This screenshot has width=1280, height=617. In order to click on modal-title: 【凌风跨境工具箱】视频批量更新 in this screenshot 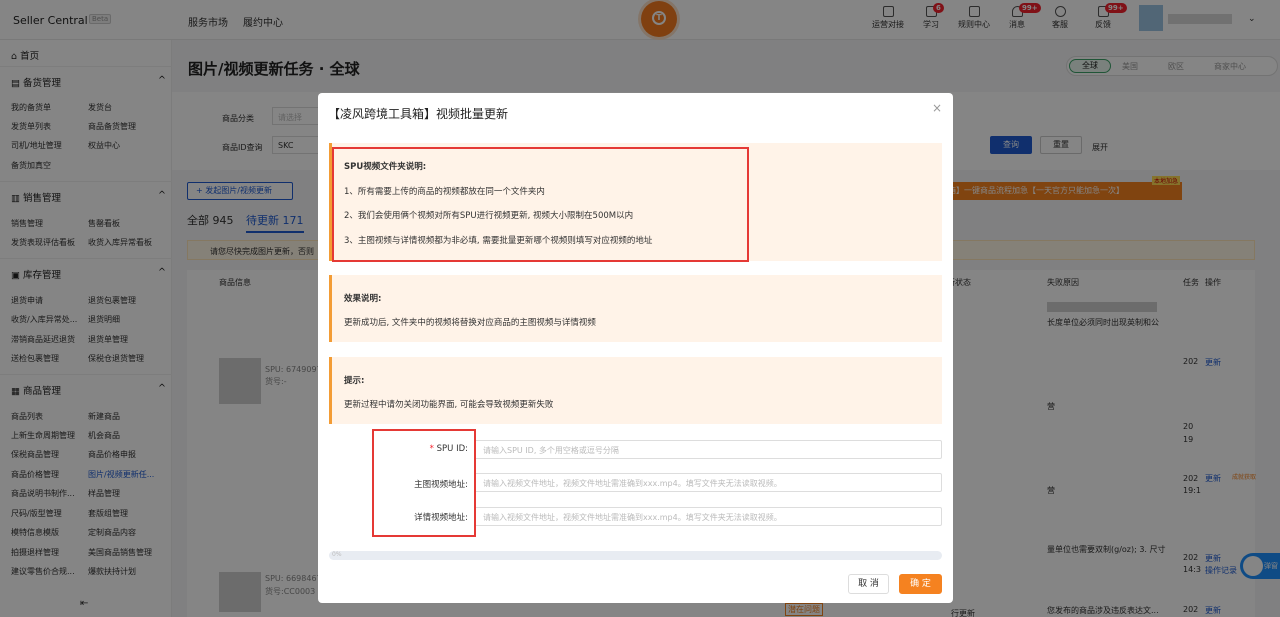, I will do `click(418, 114)`.